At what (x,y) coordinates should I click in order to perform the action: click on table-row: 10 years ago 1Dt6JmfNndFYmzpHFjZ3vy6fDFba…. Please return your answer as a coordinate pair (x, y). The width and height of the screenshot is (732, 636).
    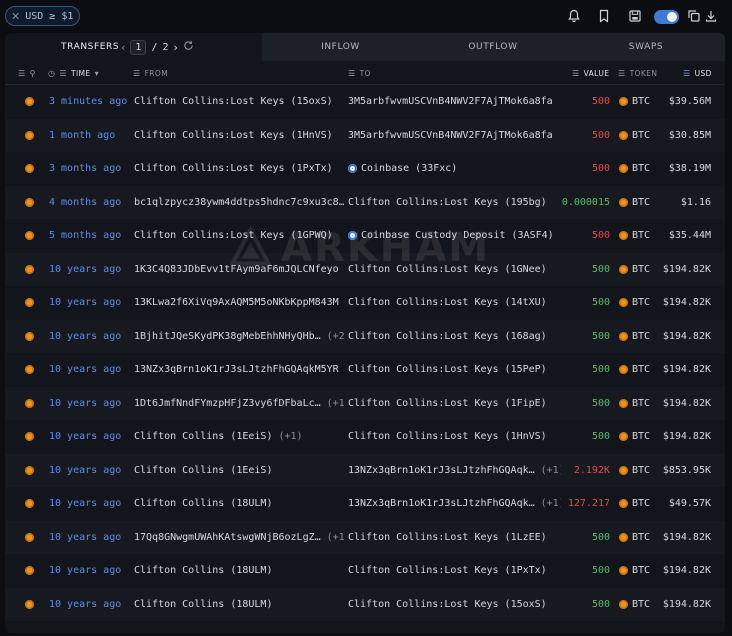
    Looking at the image, I should click on (365, 403).